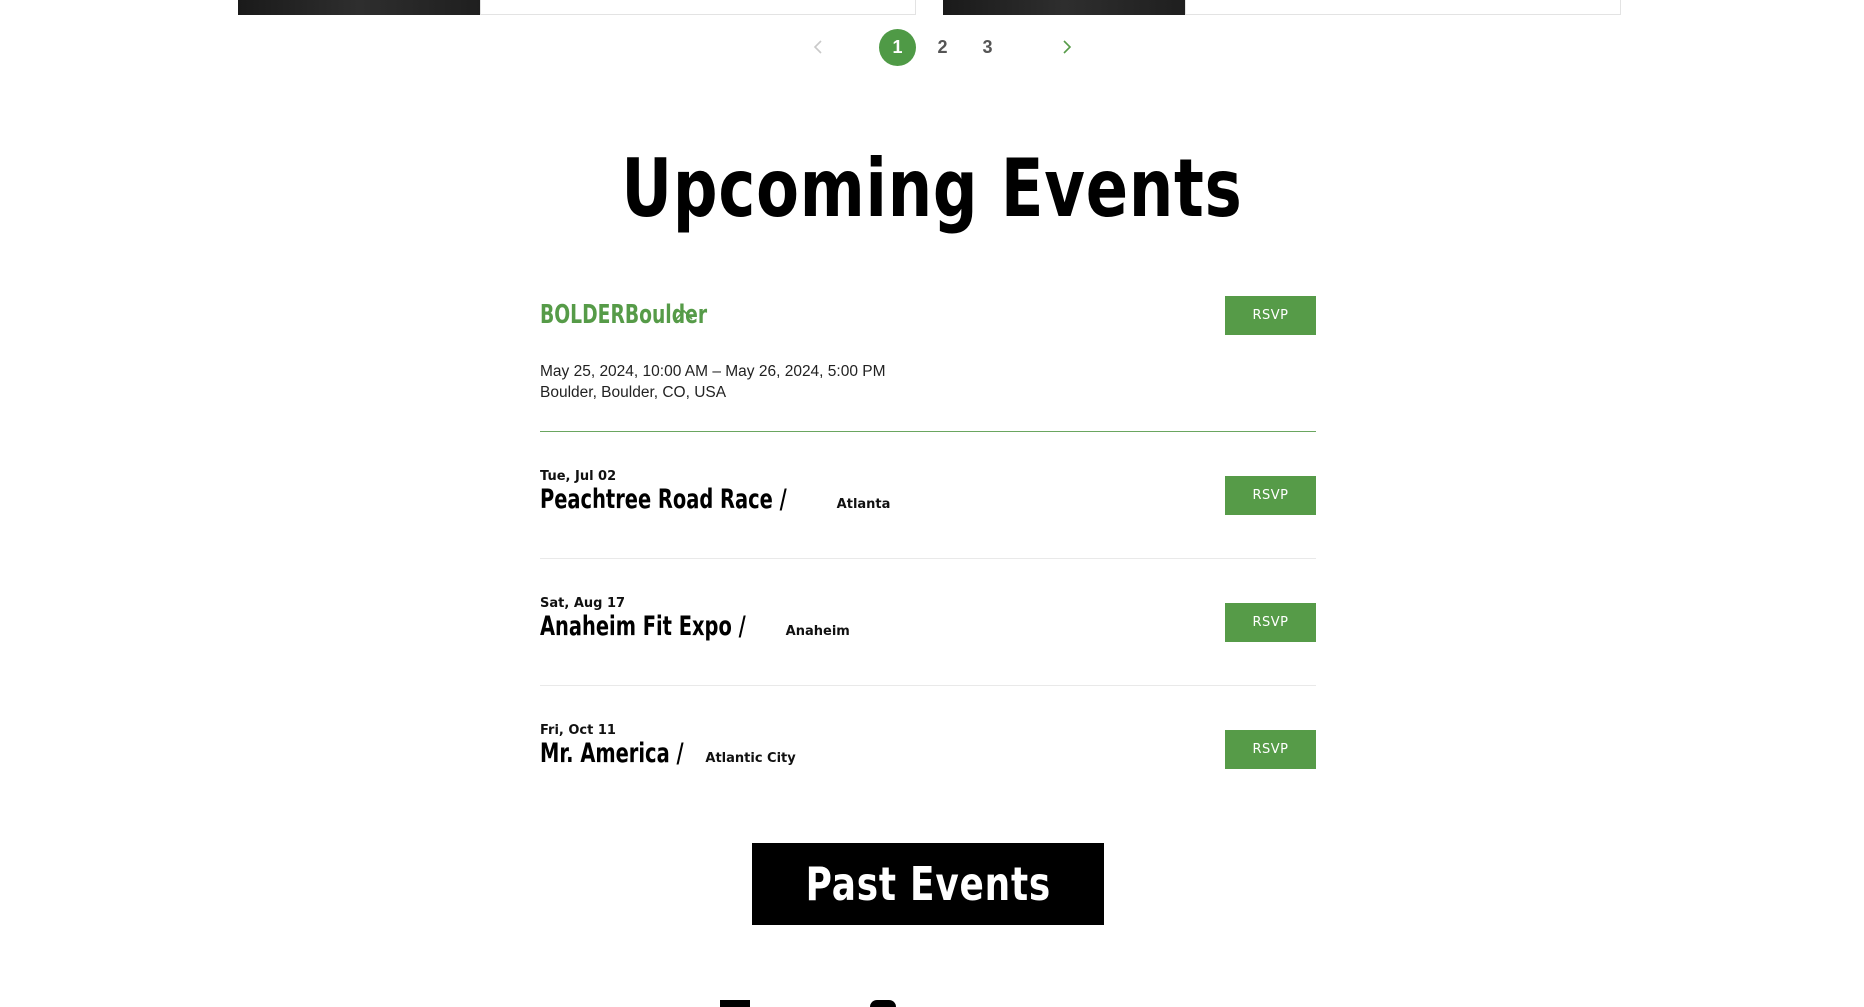  Describe the element at coordinates (750, 758) in the screenshot. I see `event-city: Atlantic City` at that location.